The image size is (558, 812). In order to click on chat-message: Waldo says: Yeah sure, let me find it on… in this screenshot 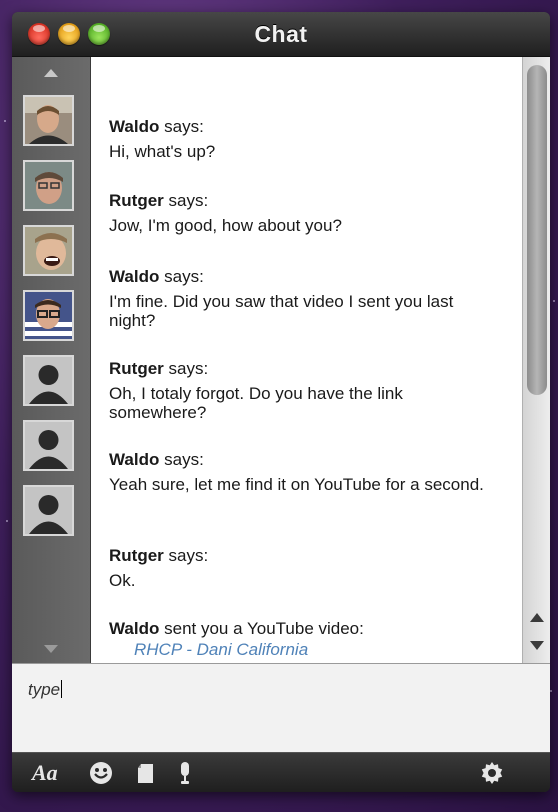, I will do `click(309, 472)`.